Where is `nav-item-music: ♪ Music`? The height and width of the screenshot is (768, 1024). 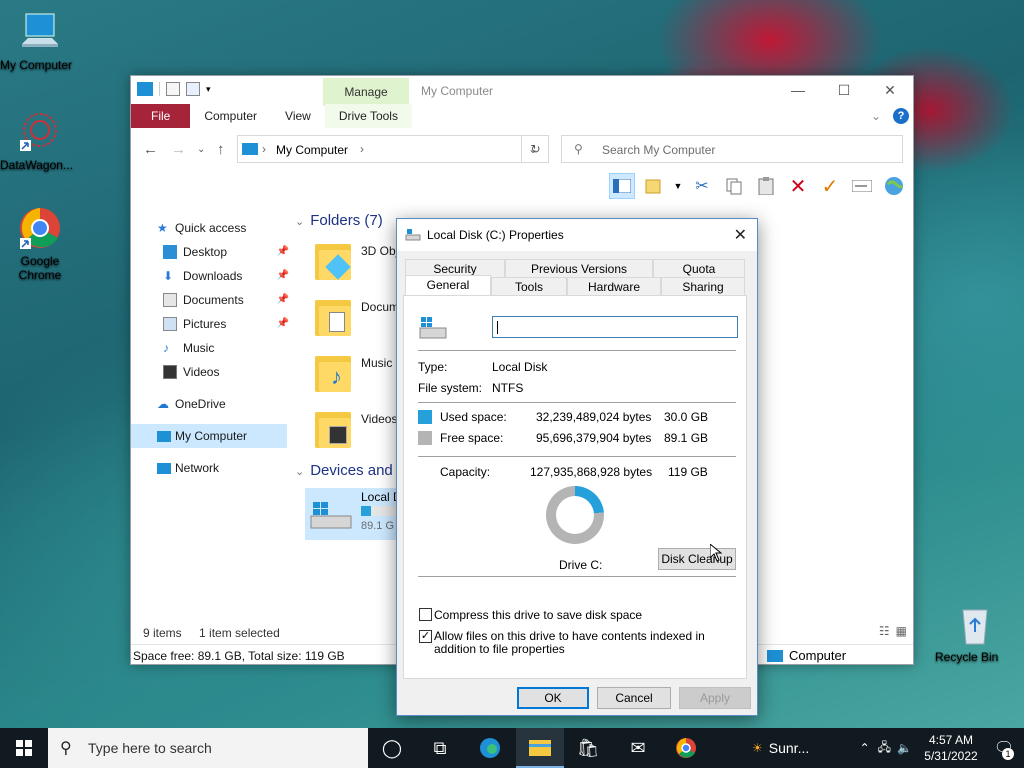 nav-item-music: ♪ Music is located at coordinates (211, 348).